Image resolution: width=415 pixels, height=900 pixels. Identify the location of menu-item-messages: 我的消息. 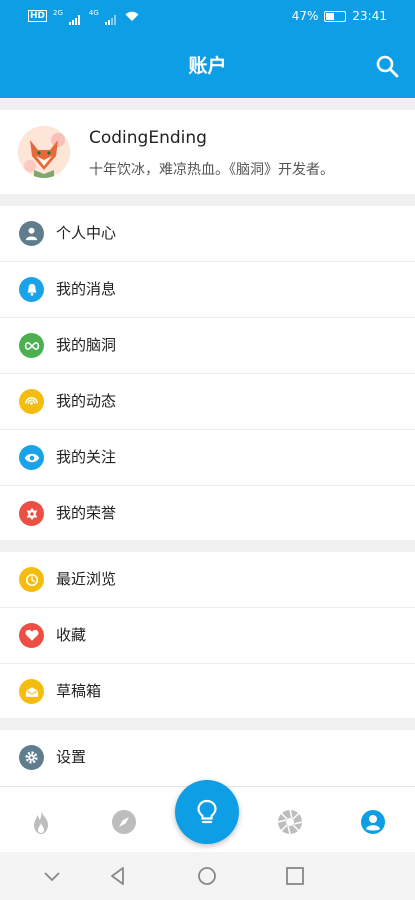
(207, 290).